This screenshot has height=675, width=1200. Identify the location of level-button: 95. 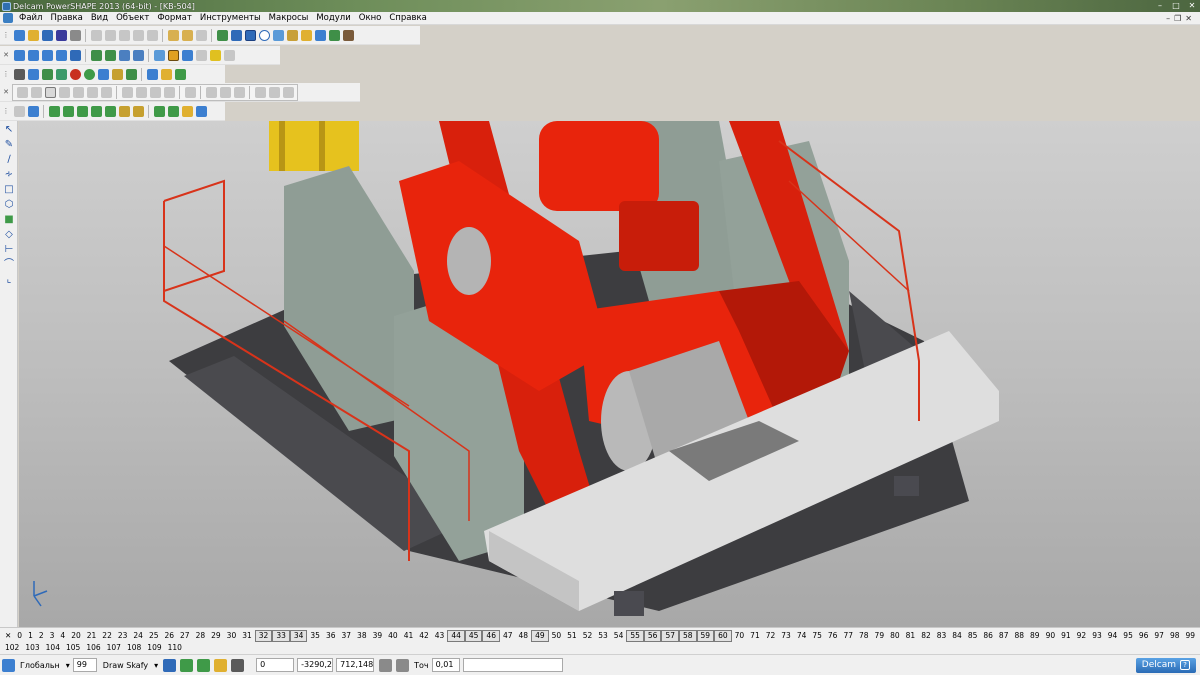
(1128, 636).